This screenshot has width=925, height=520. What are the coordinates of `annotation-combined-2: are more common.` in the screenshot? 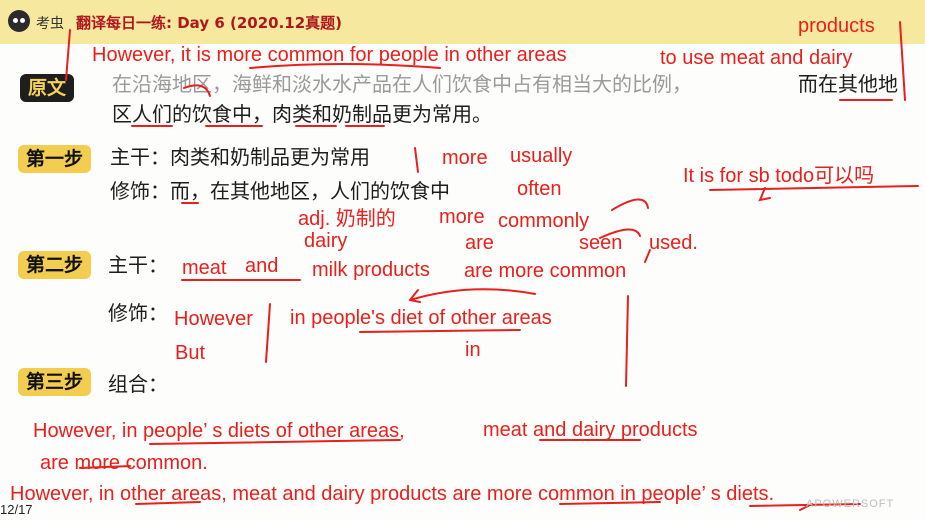 It's located at (124, 463).